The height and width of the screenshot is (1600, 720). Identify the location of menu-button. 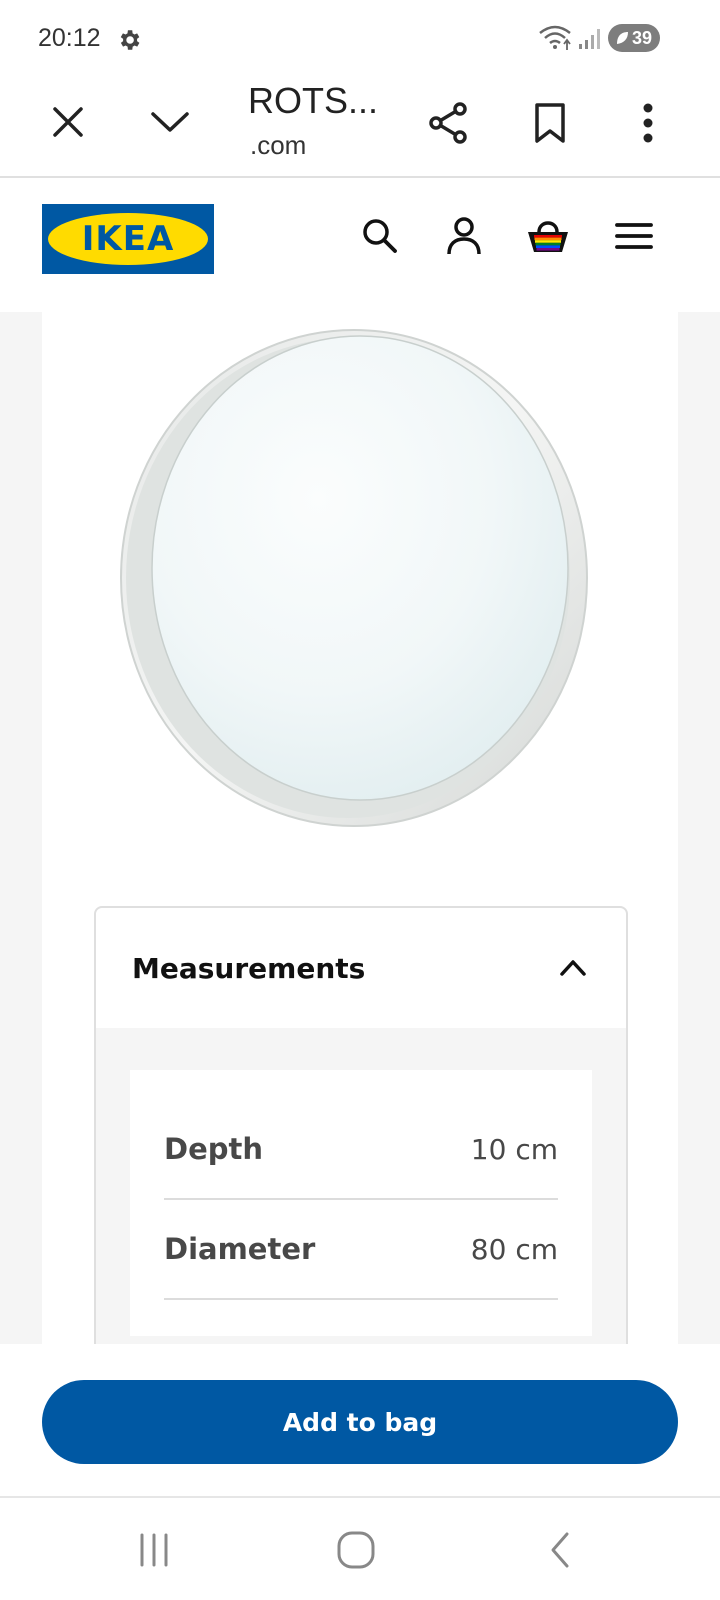
(634, 236).